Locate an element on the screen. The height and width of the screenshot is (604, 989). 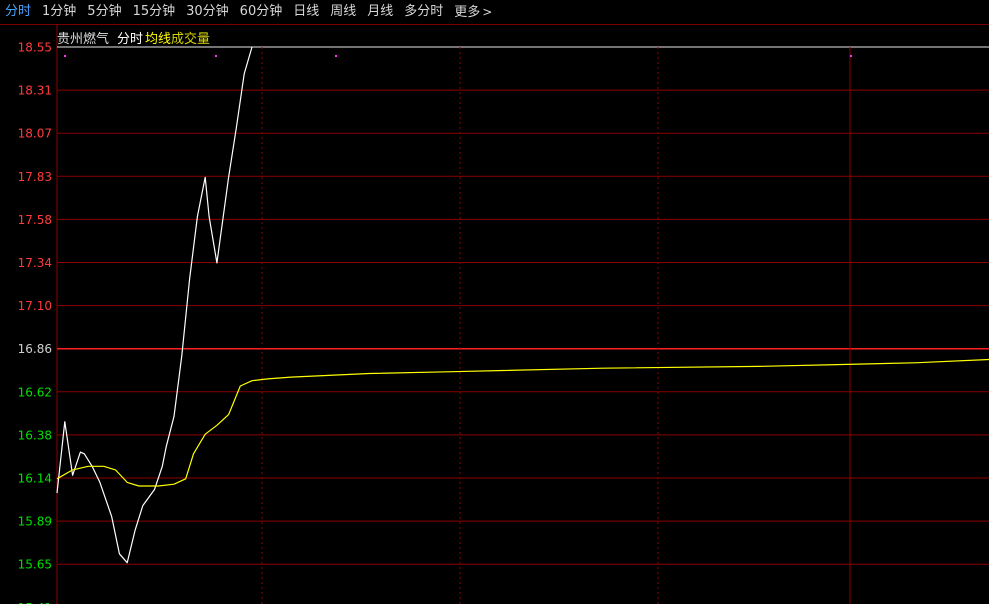
y-tick-label: 16.86 is located at coordinates (35, 349).